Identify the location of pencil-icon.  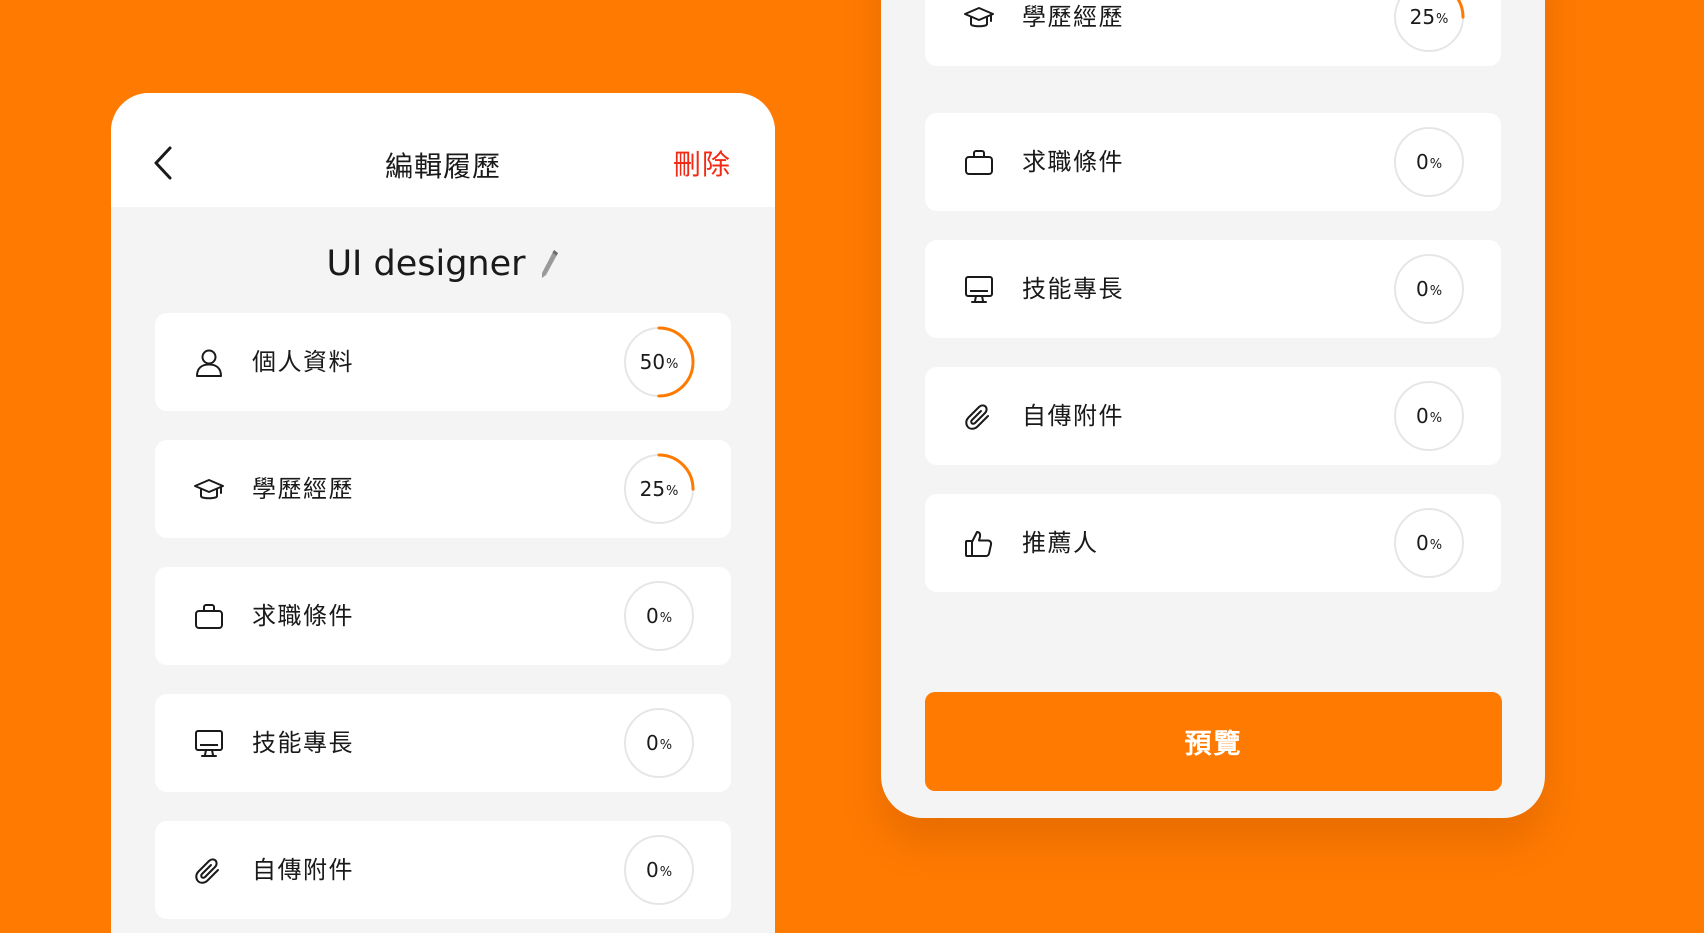
(549, 264).